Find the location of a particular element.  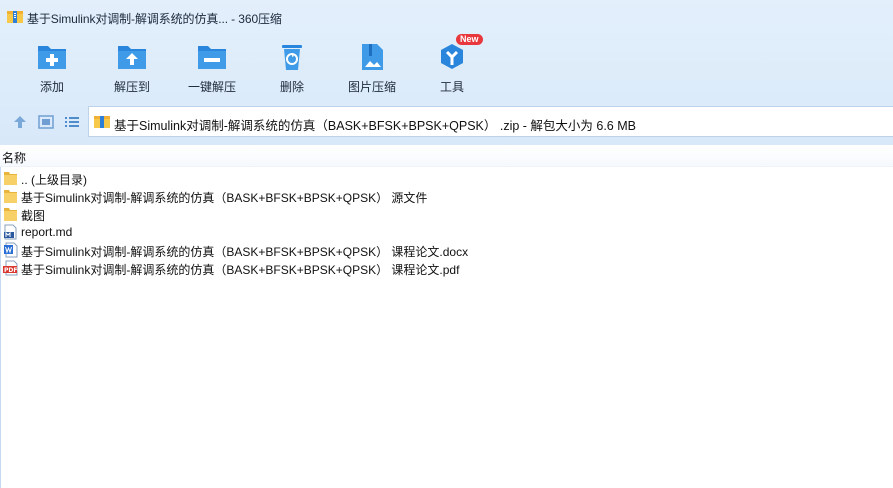

one-click-extract-label: 一键解压 is located at coordinates (211, 87).